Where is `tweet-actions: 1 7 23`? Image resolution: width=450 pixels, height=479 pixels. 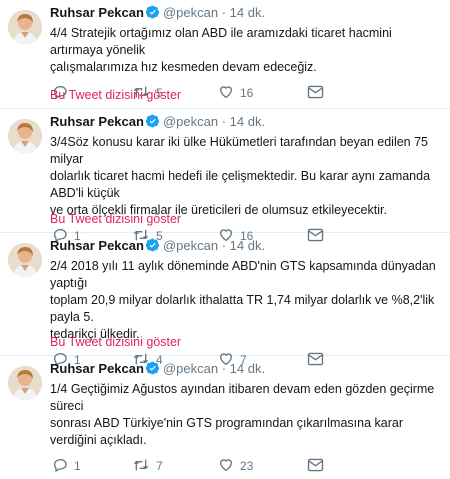
tweet-actions: 1 7 23 is located at coordinates (246, 468).